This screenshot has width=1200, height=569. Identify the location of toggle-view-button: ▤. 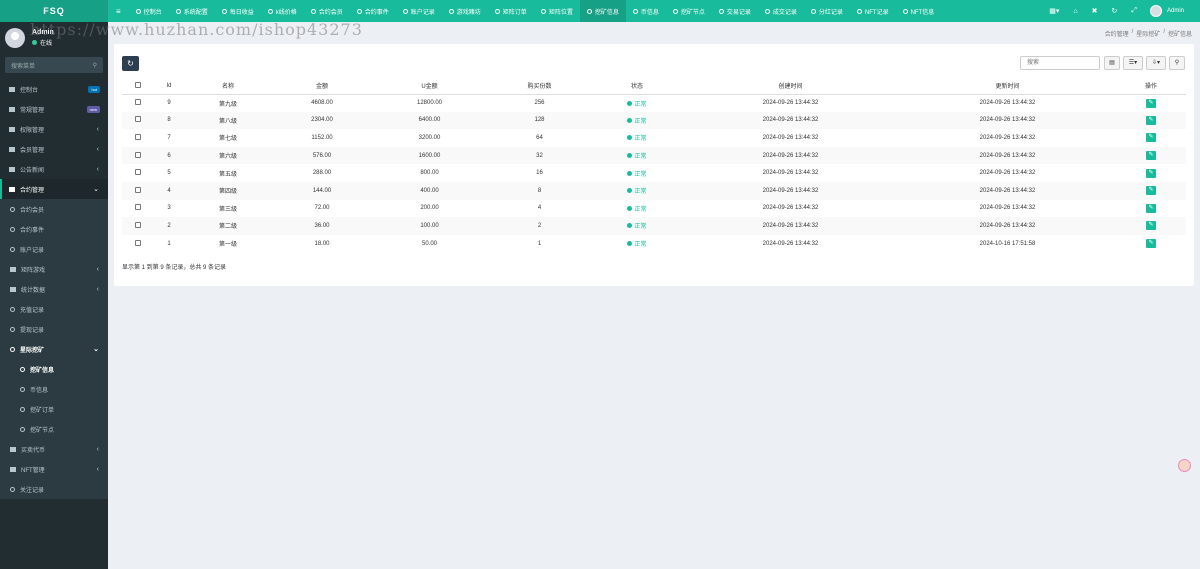
(1112, 63).